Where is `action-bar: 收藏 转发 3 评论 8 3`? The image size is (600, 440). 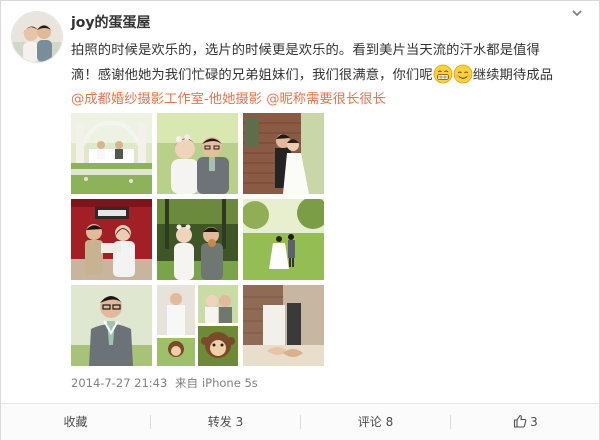
action-bar: 收藏 转发 3 评论 8 3 is located at coordinates (300, 421).